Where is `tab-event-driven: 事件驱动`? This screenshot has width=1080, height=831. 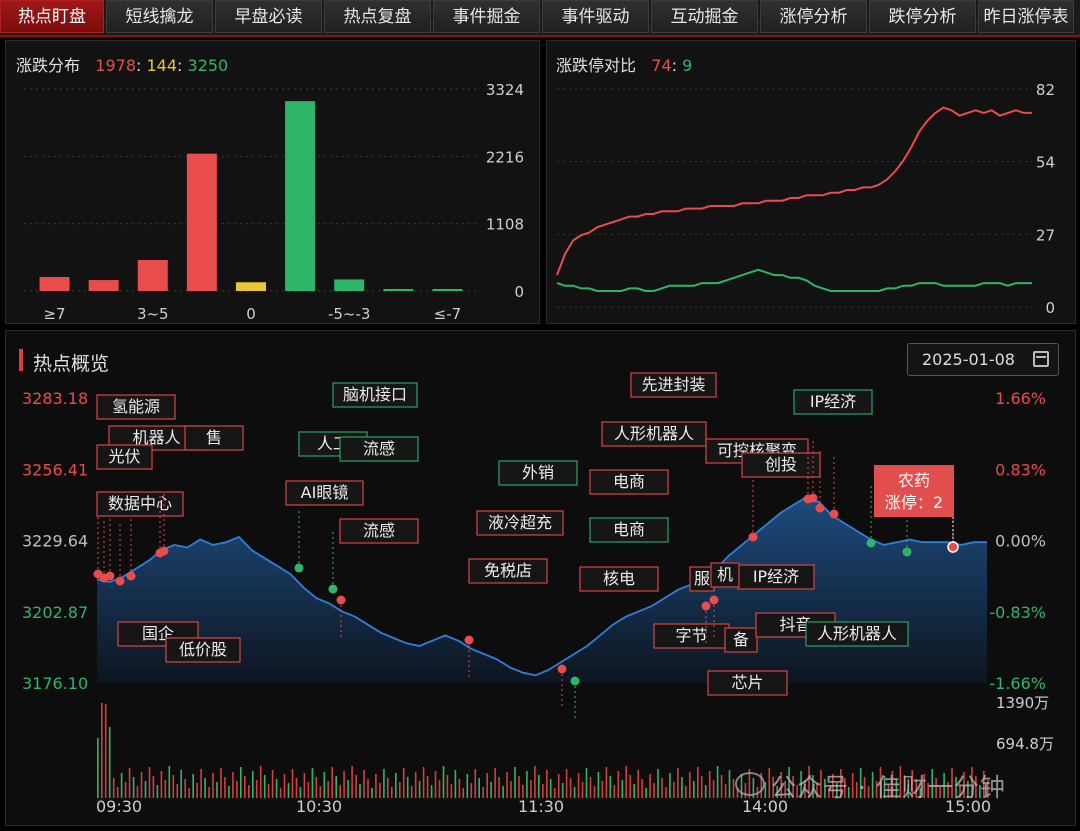 tab-event-driven: 事件驱动 is located at coordinates (595, 16).